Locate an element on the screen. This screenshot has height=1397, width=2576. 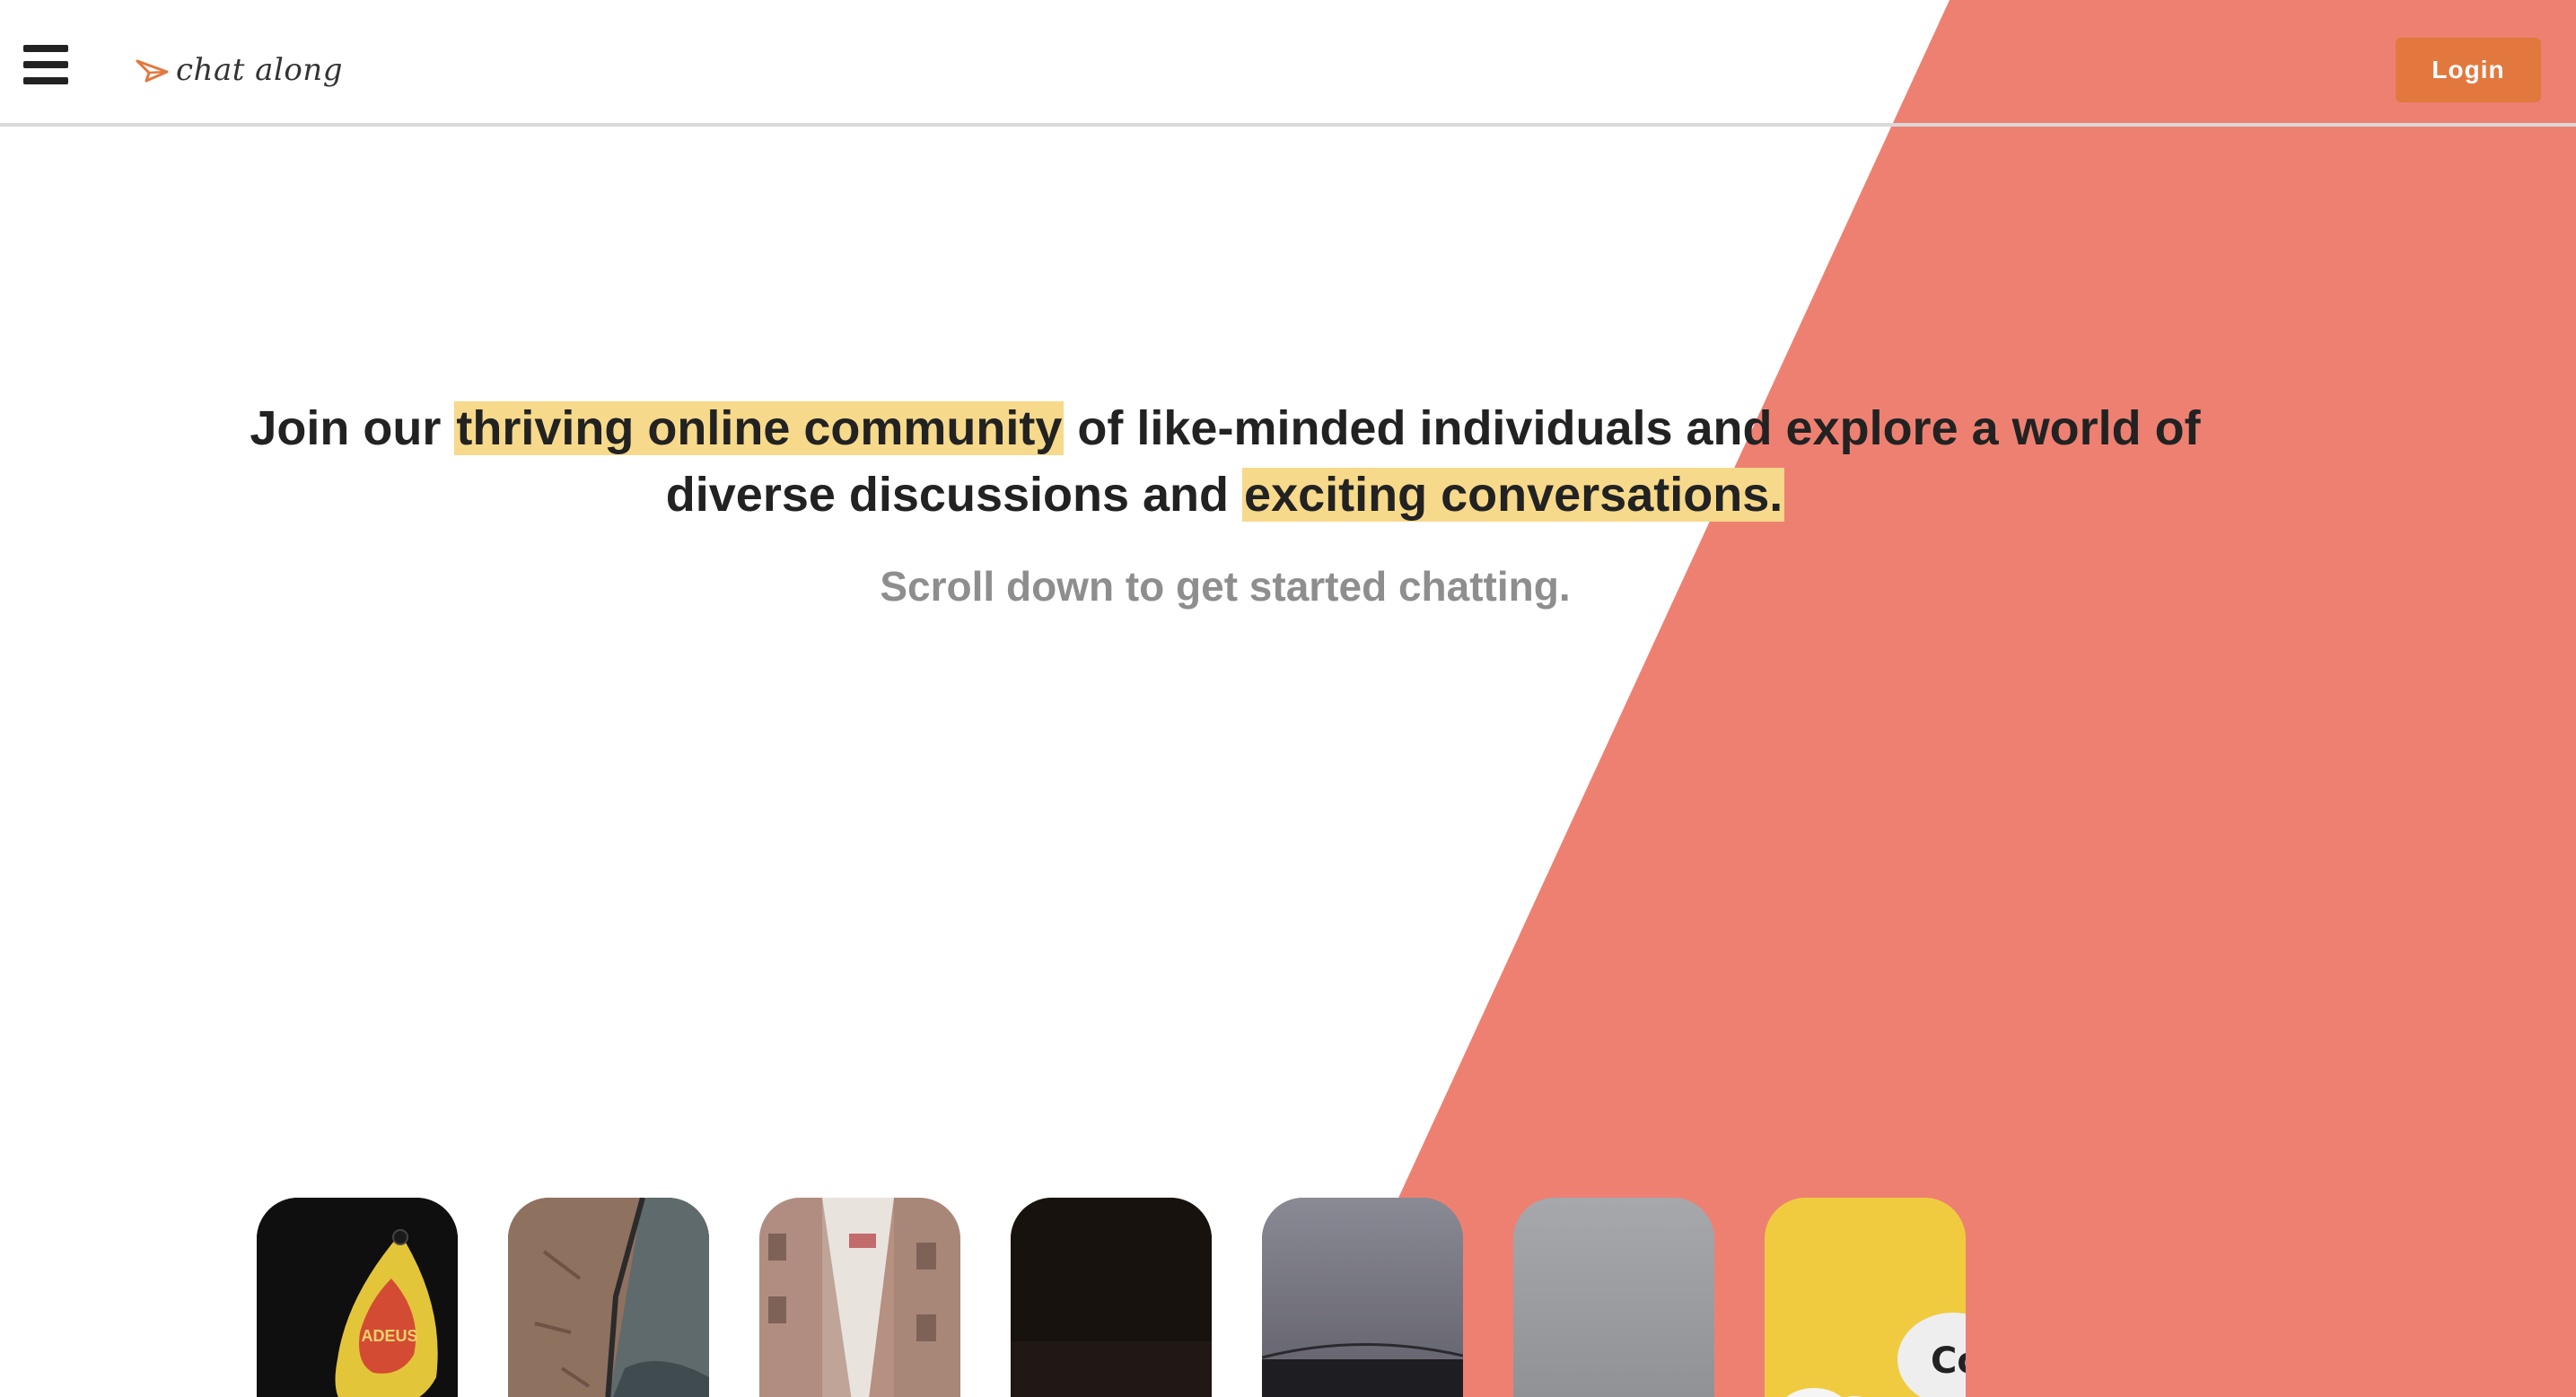
logo-text: chat along is located at coordinates (259, 70).